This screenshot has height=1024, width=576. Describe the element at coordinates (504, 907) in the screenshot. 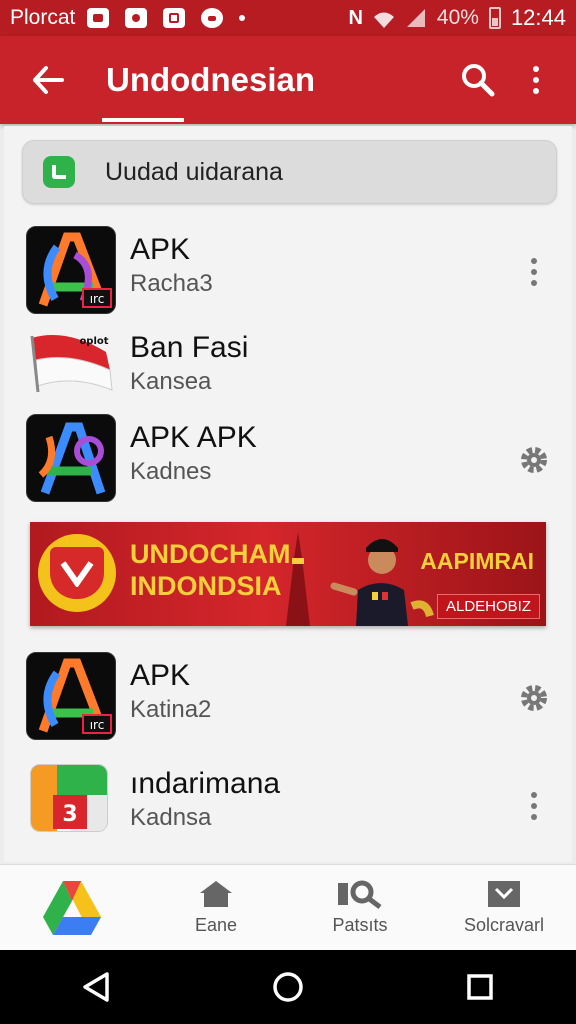

I see `nav-item-inbox: Solcravarl` at that location.